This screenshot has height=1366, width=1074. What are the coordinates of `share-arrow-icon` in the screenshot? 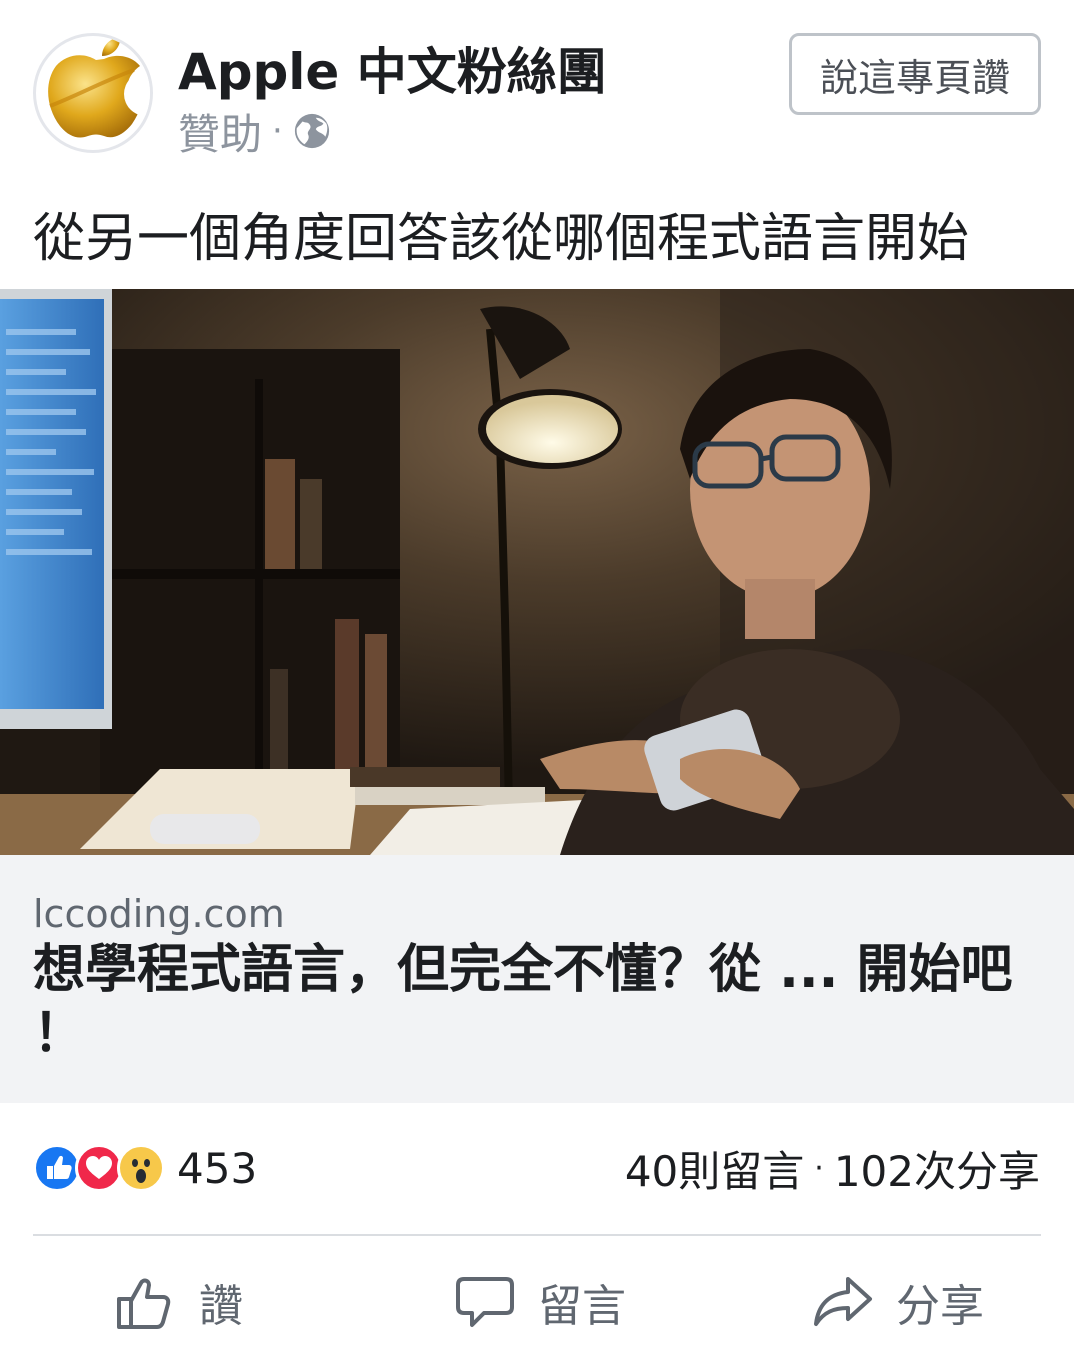 It's located at (843, 1301).